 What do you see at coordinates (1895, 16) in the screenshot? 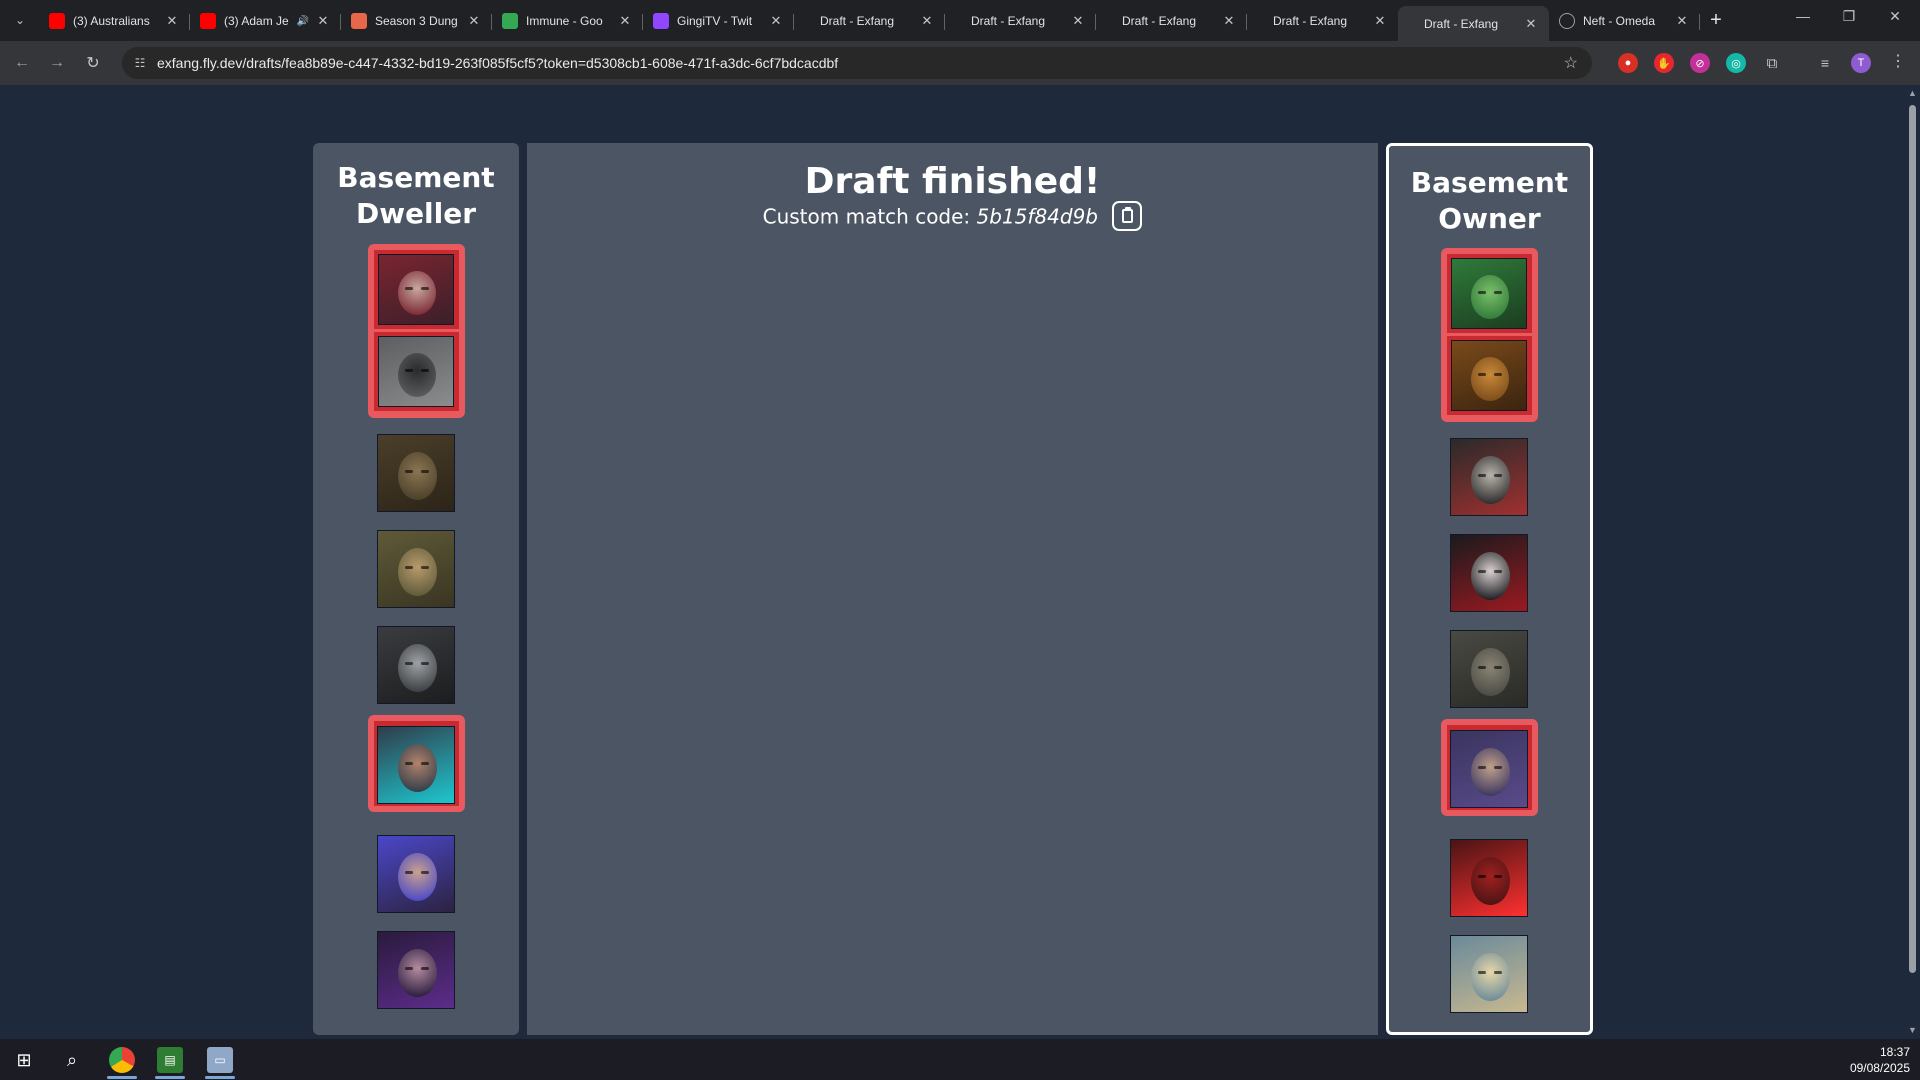
I see `close-window-icon: ✕` at bounding box center [1895, 16].